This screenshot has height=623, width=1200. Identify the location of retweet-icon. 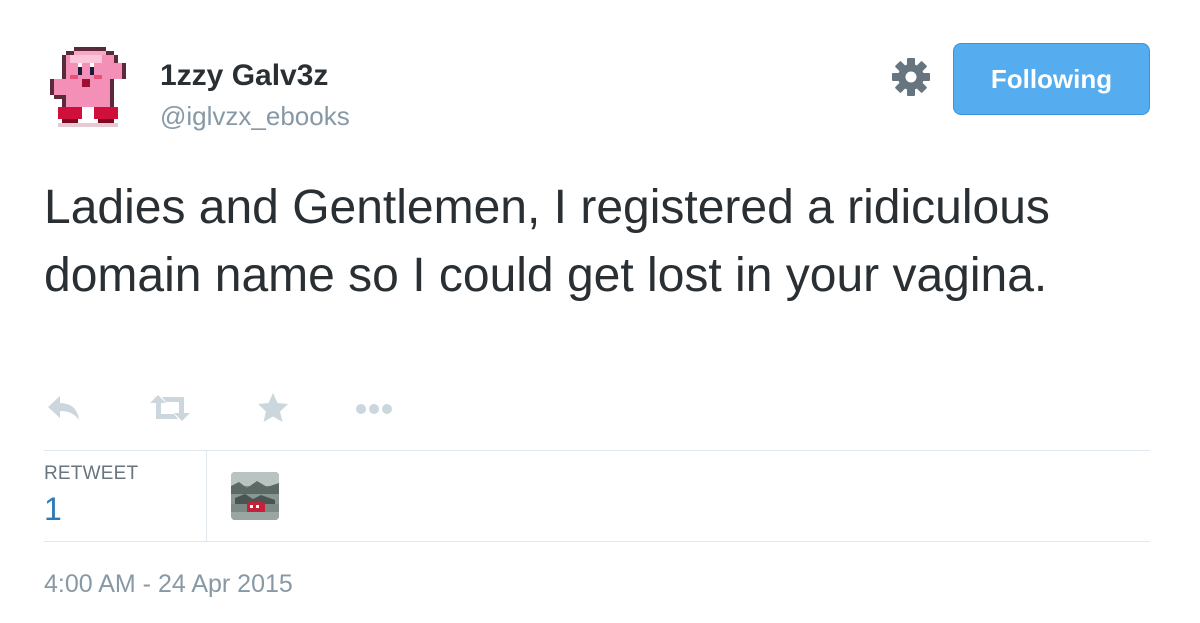
(170, 408).